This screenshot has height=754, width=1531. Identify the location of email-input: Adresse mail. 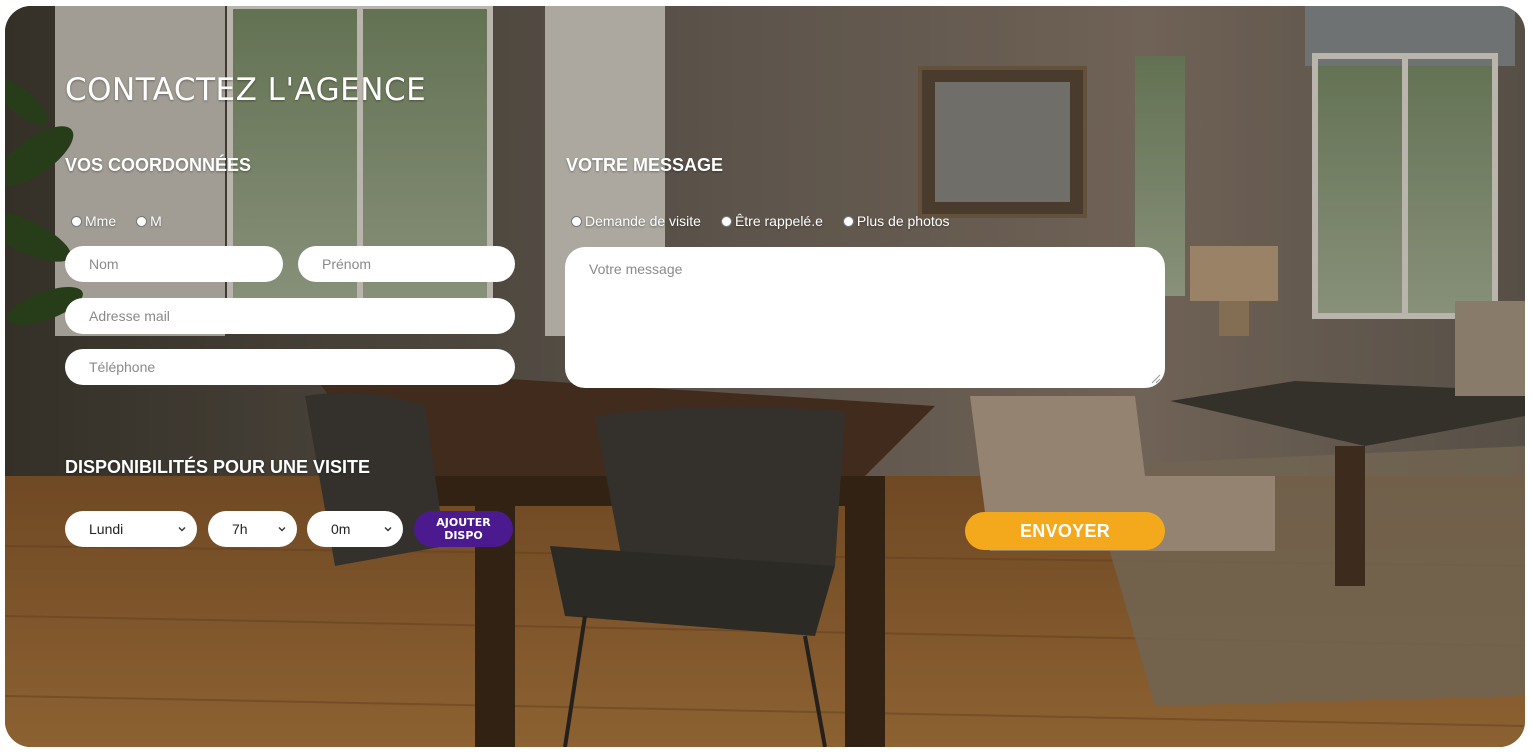
(290, 316).